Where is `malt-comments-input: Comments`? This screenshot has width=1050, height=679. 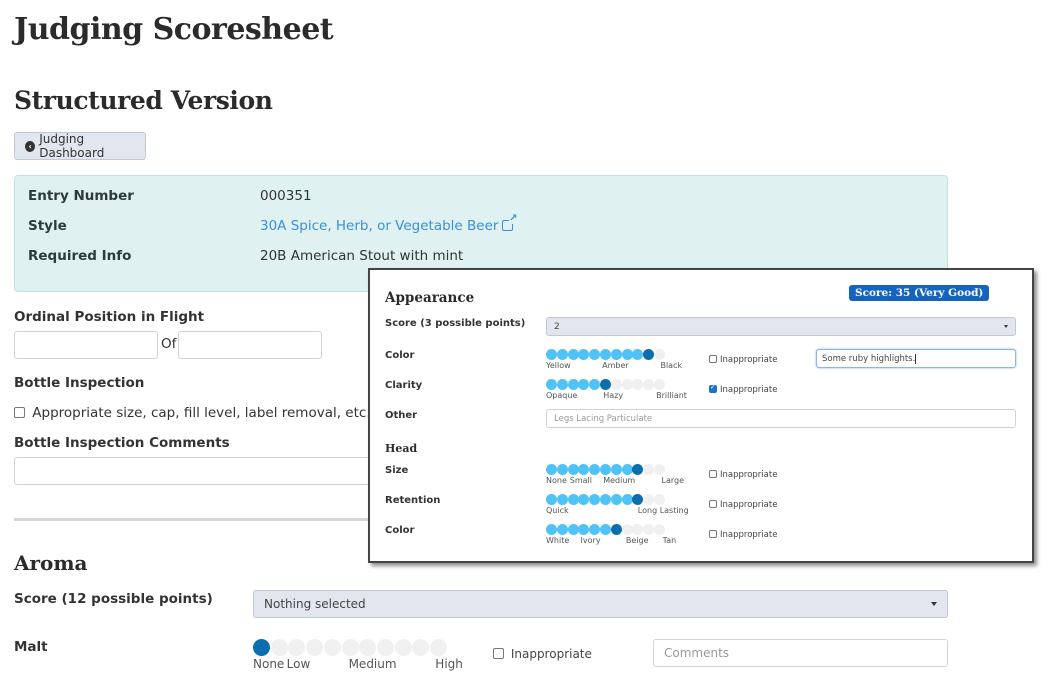 malt-comments-input: Comments is located at coordinates (800, 653).